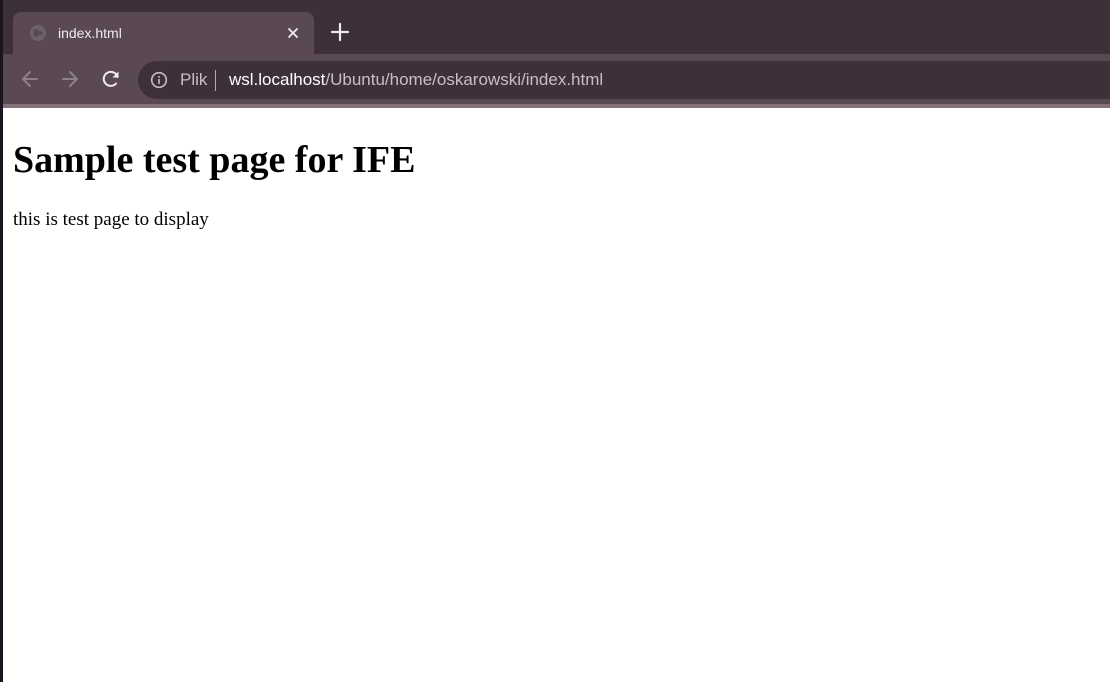 This screenshot has width=1110, height=682. What do you see at coordinates (293, 33) in the screenshot?
I see `close-icon` at bounding box center [293, 33].